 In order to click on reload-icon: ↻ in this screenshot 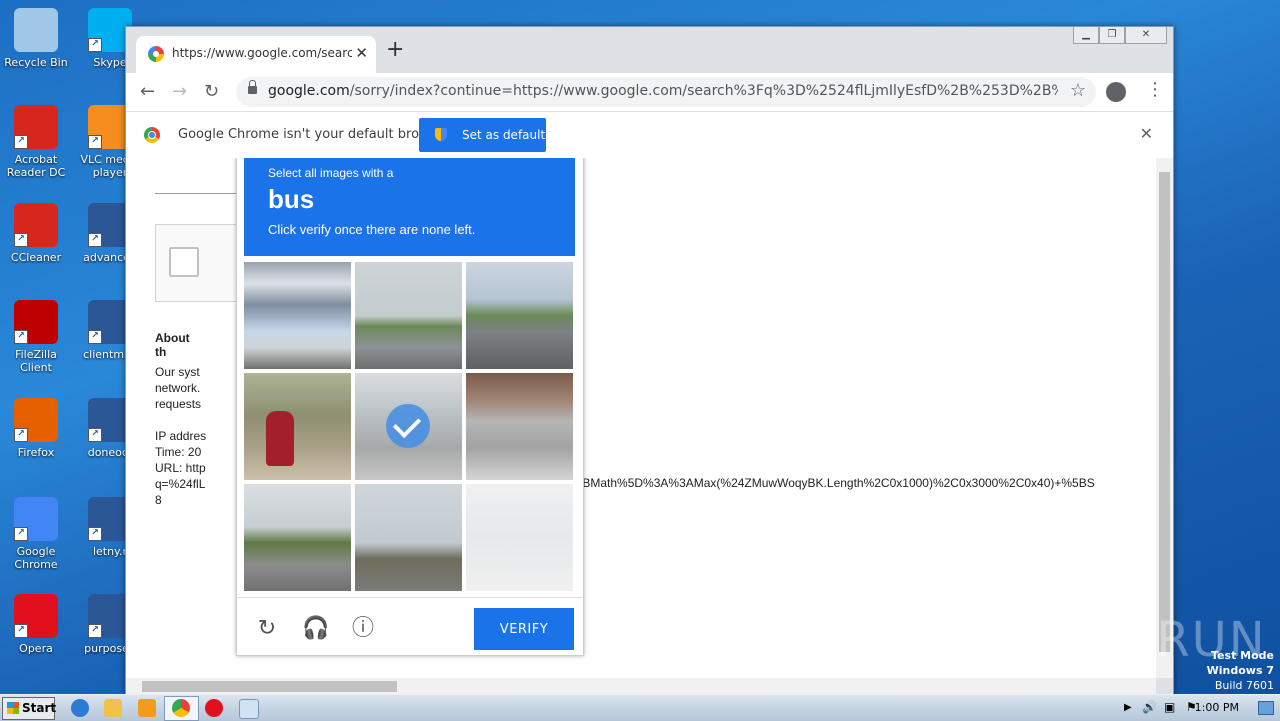, I will do `click(211, 91)`.